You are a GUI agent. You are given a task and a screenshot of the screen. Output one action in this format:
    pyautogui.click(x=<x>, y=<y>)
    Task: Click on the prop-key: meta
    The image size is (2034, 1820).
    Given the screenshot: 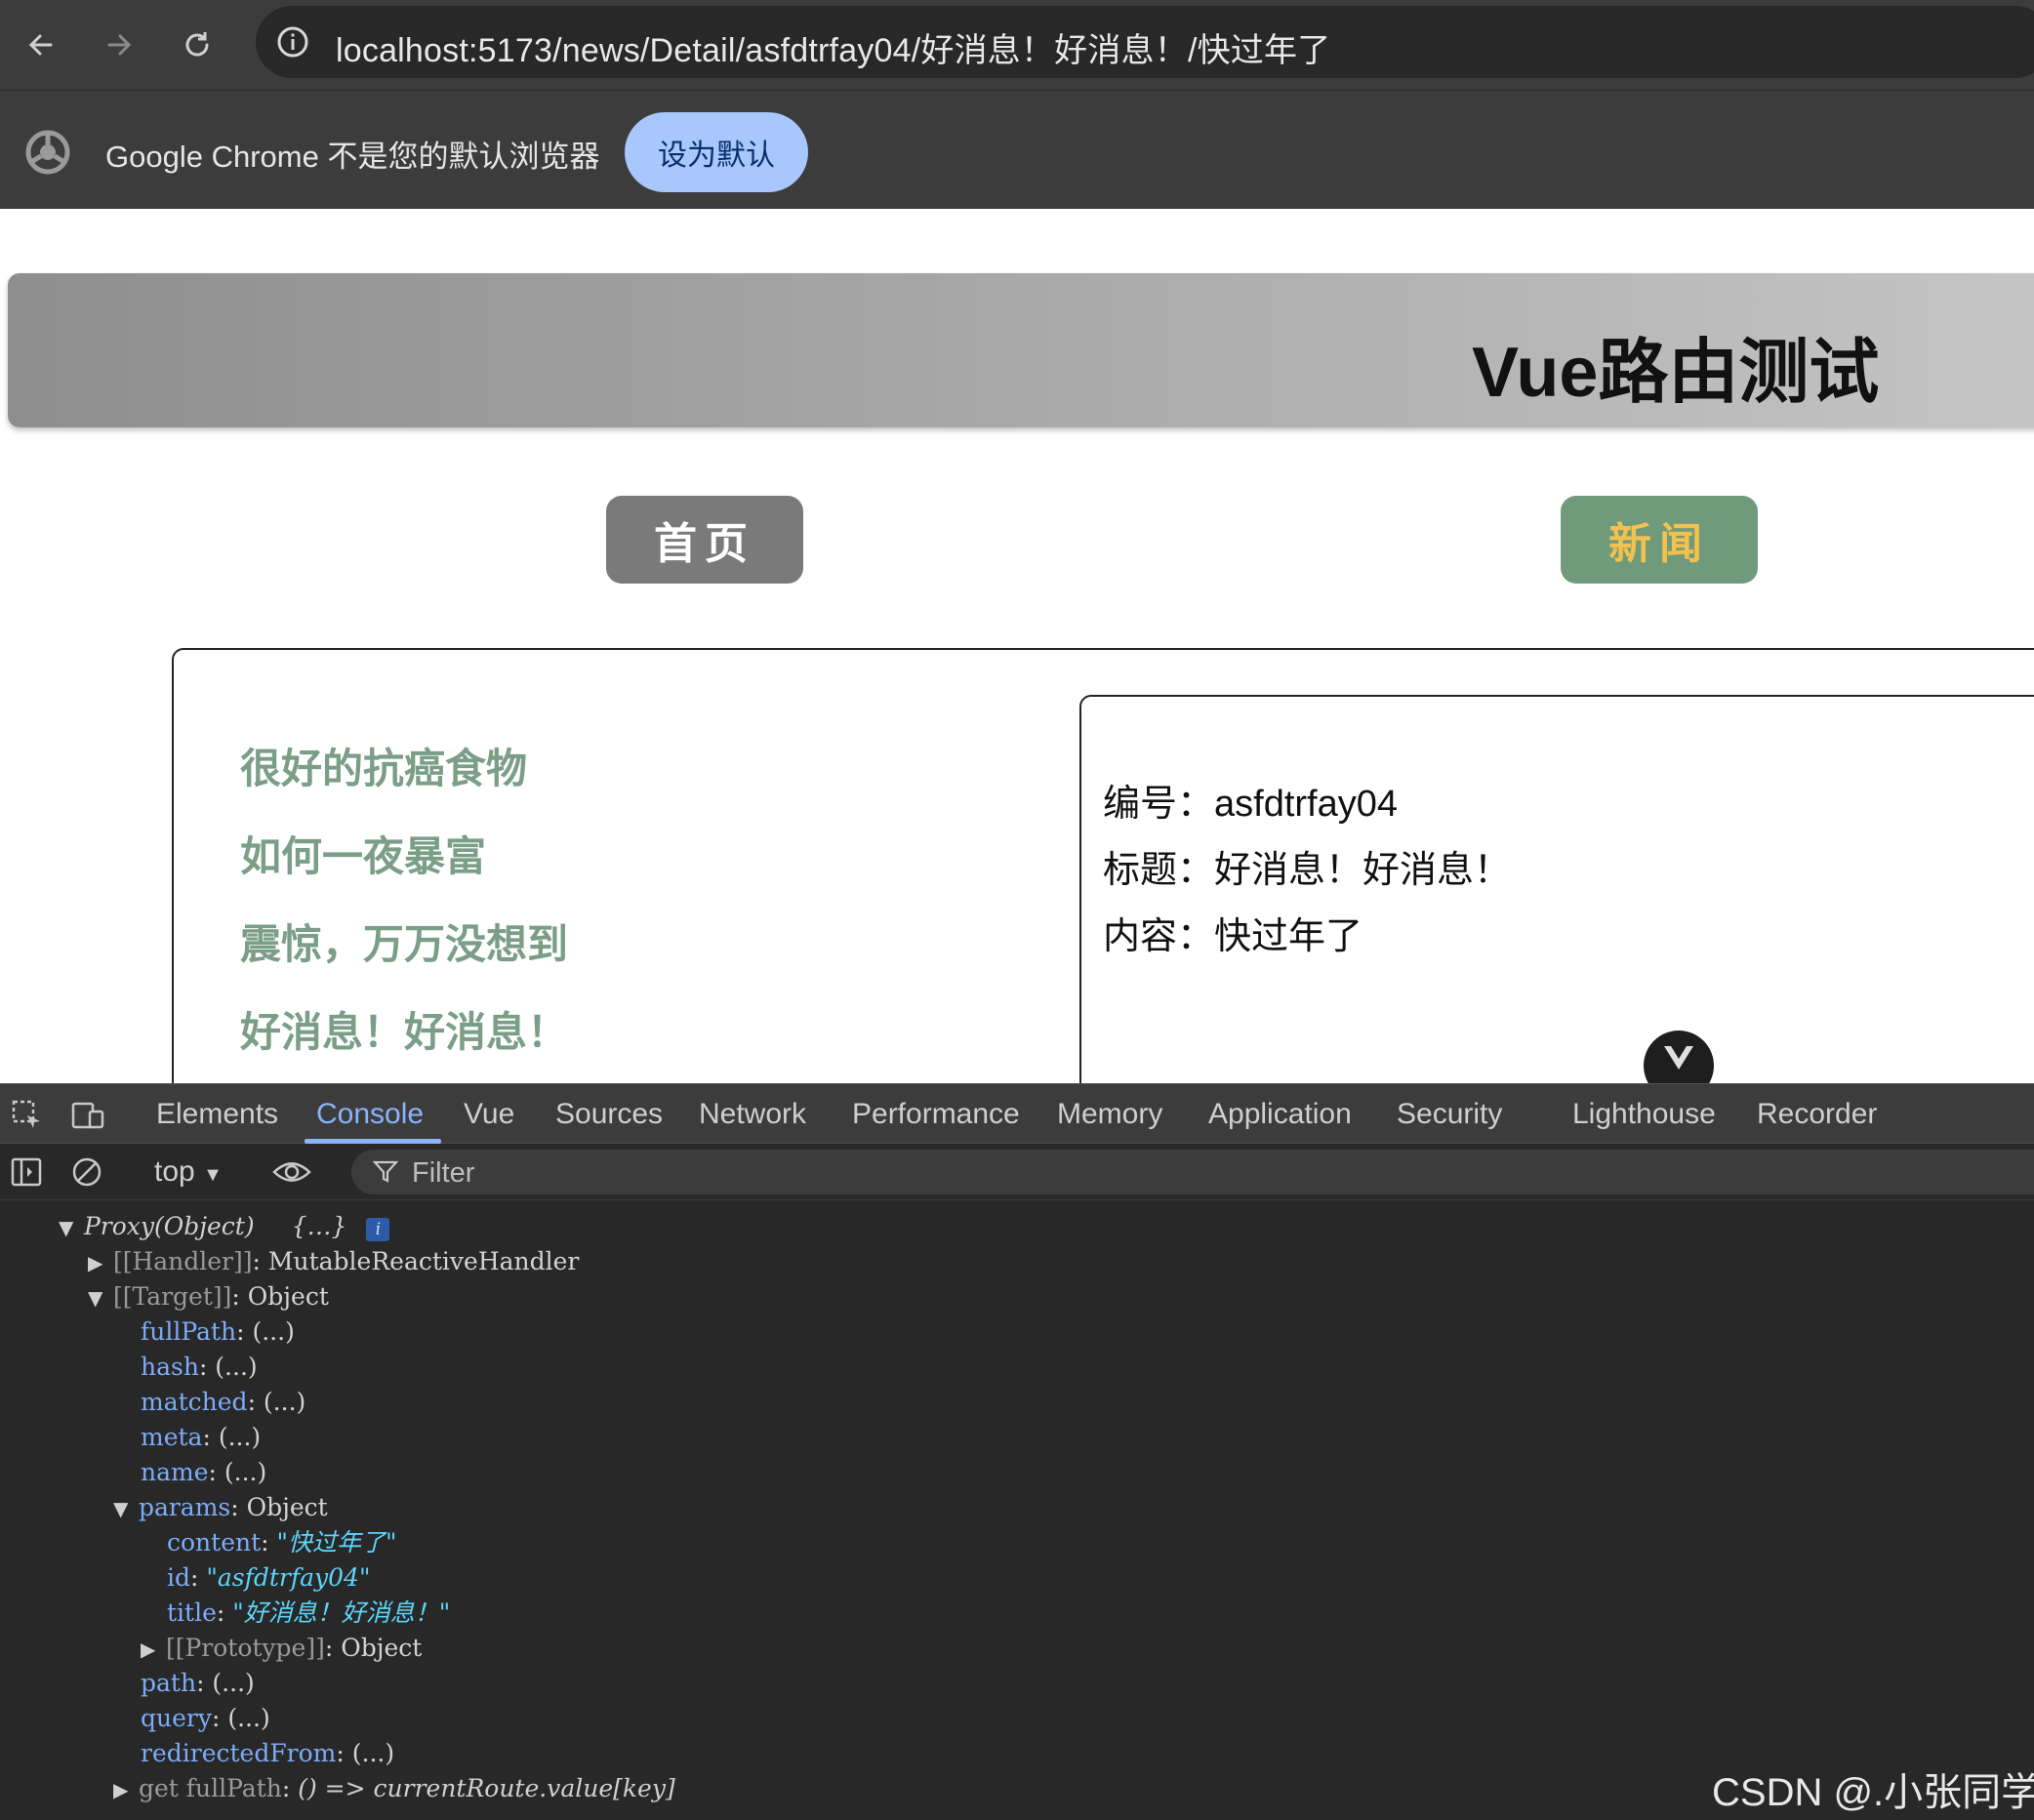 What is the action you would take?
    pyautogui.click(x=172, y=1437)
    